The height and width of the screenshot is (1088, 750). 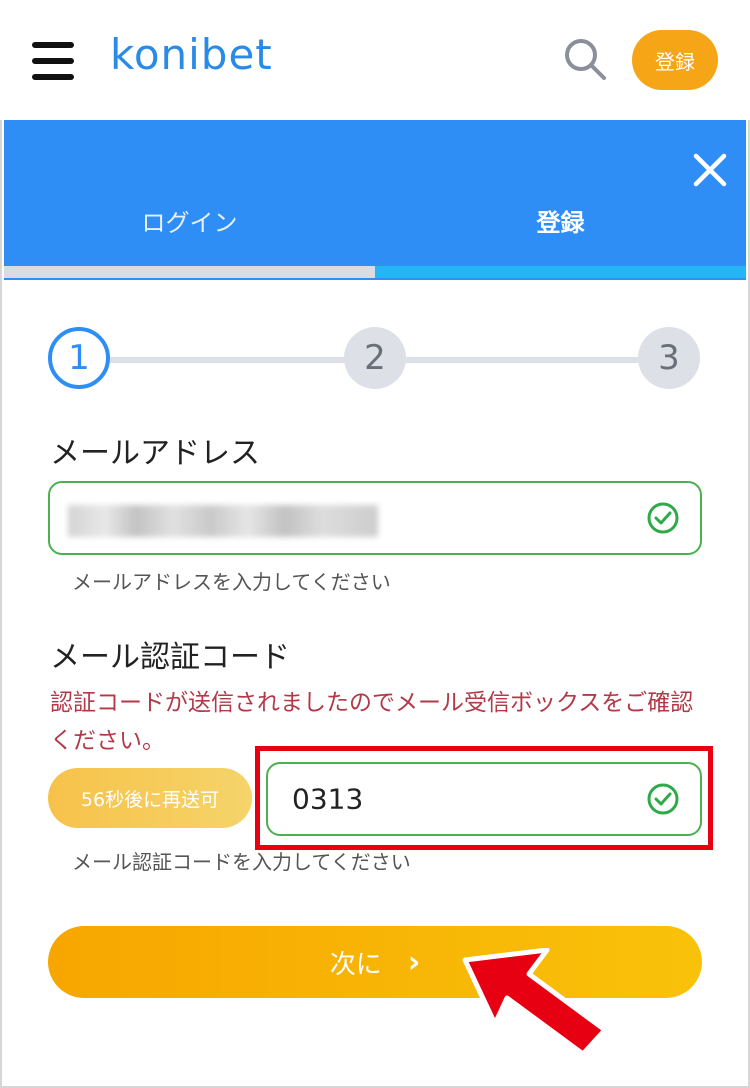 I want to click on step-3: 3, so click(x=669, y=358).